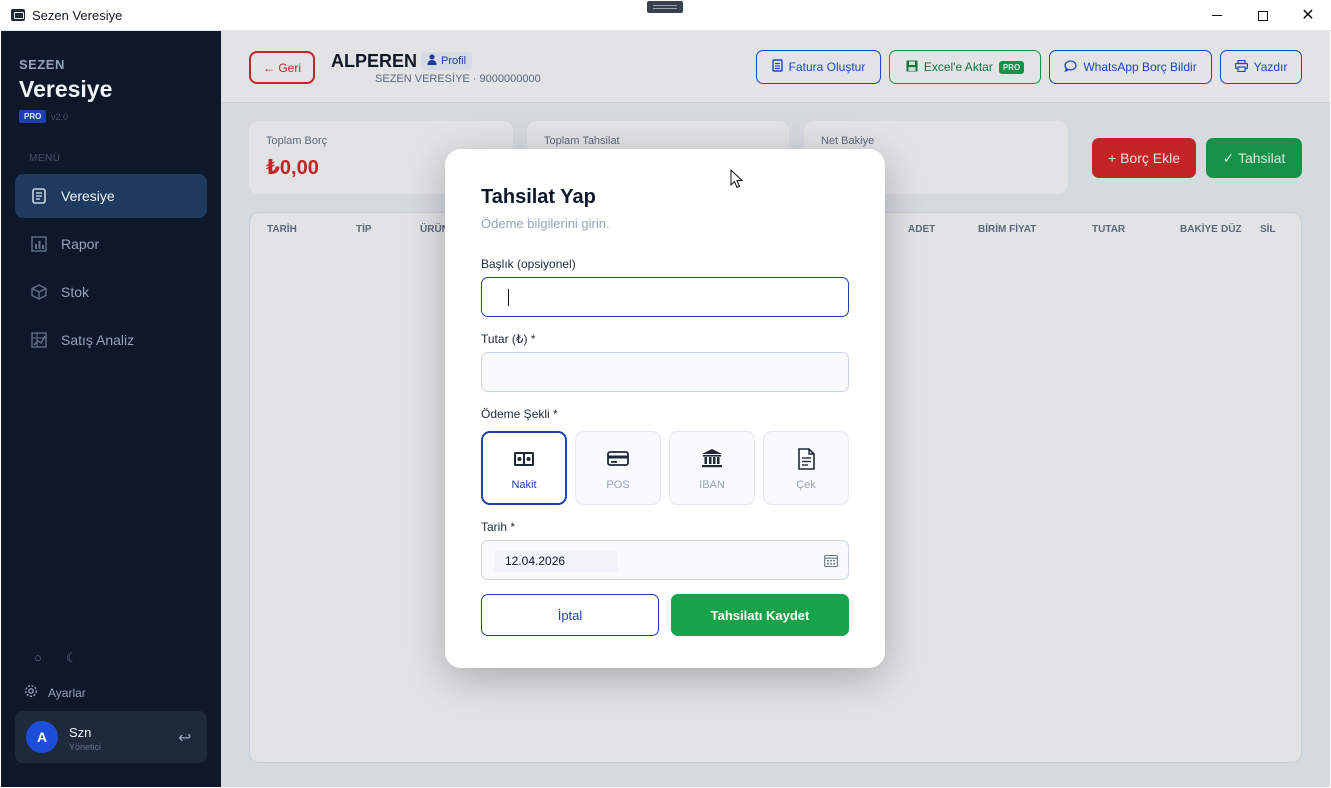 The width and height of the screenshot is (1331, 788). What do you see at coordinates (556, 561) in the screenshot?
I see `date-value: 12.04.2026` at bounding box center [556, 561].